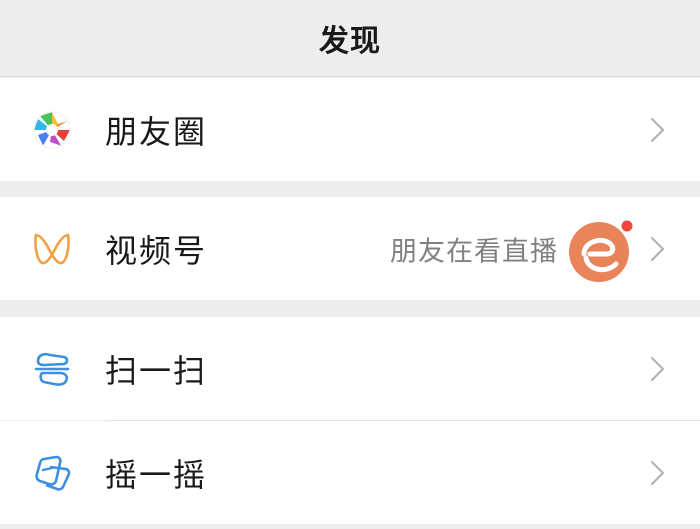 This screenshot has height=529, width=700. Describe the element at coordinates (156, 474) in the screenshot. I see `shake-label: 摇一摇` at that location.